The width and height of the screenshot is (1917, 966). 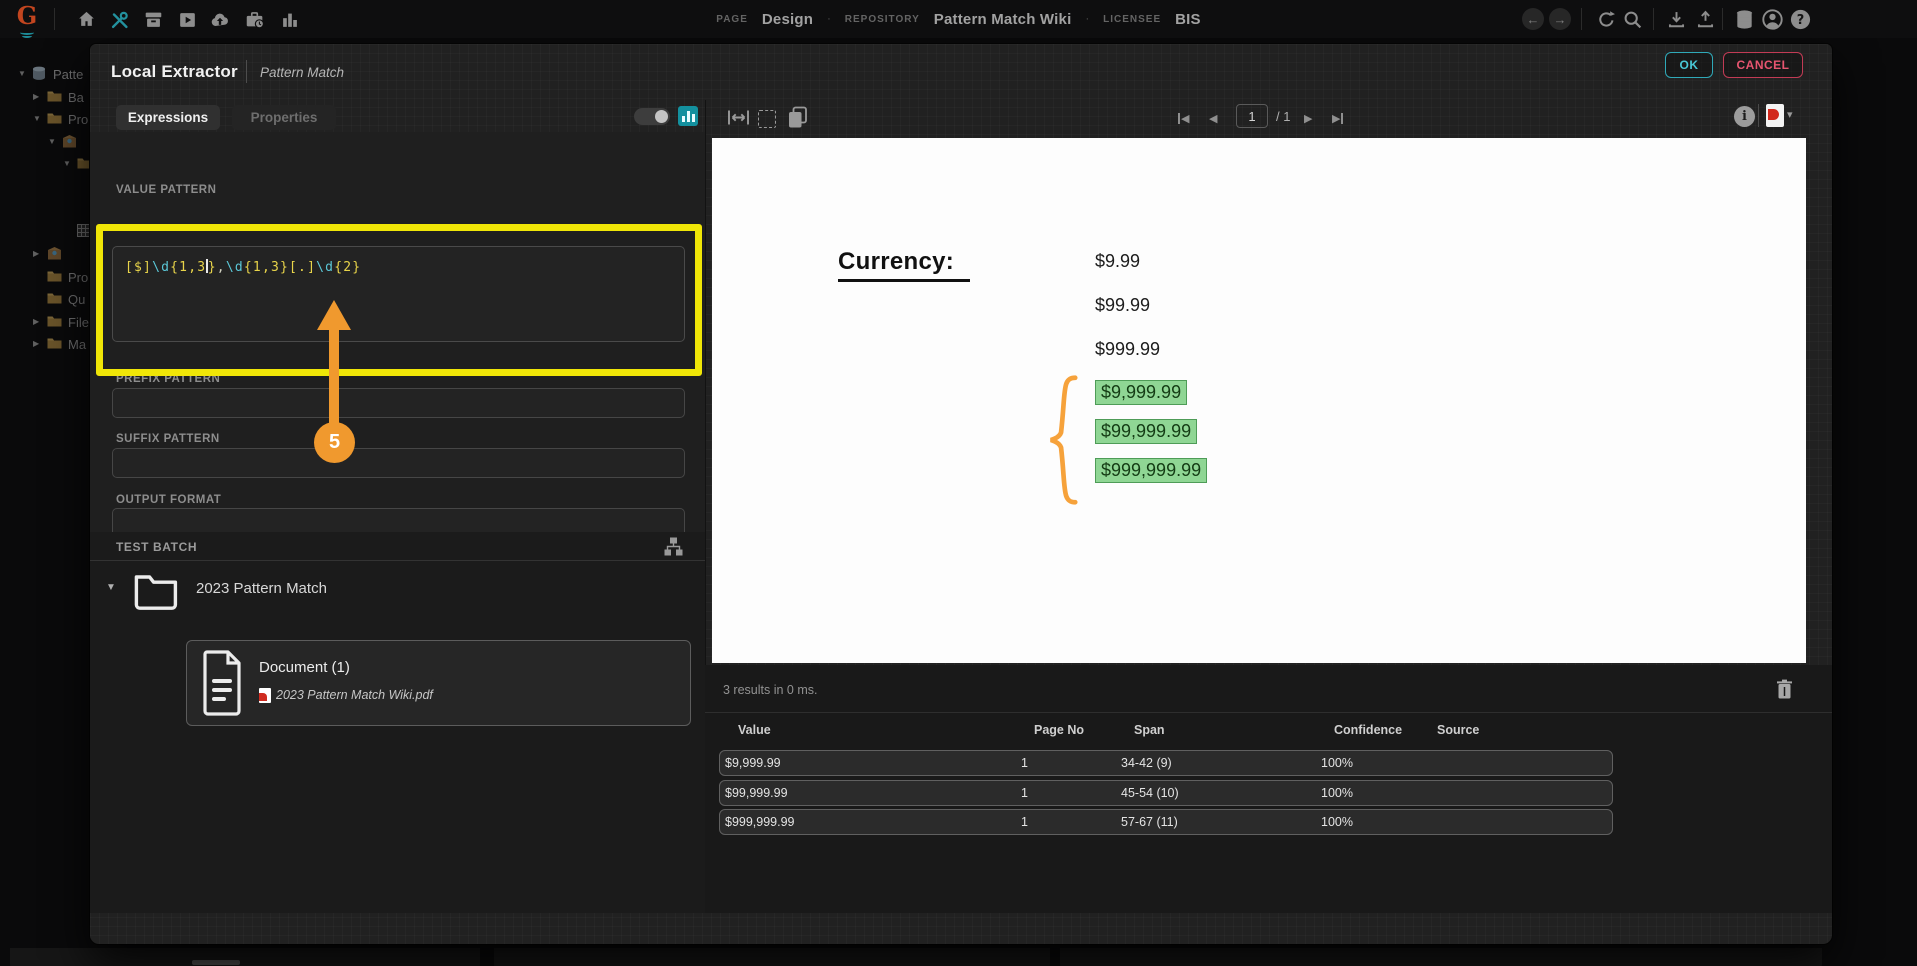 I want to click on page-number-input: 1, so click(x=1252, y=116).